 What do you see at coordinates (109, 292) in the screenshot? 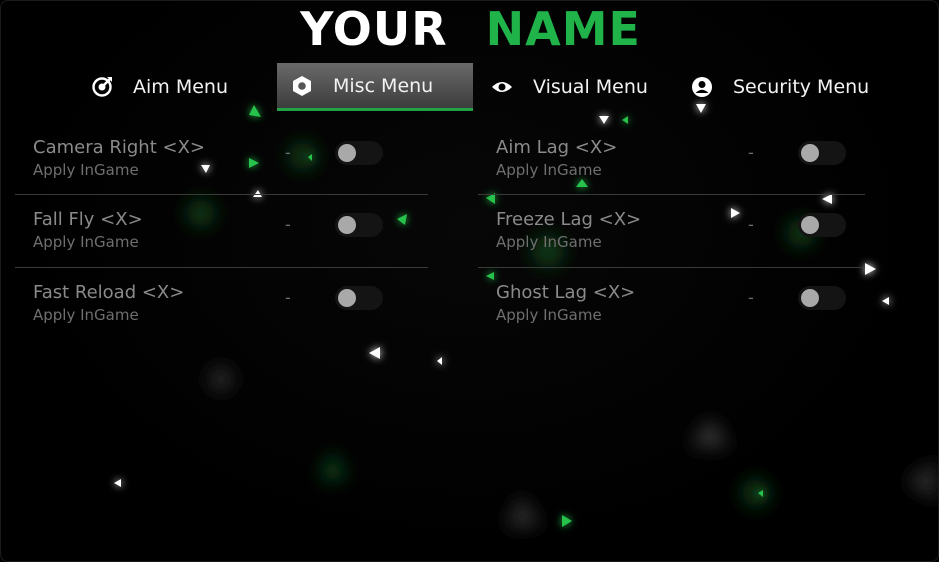
I see `option-name: Fast Reload <X>` at bounding box center [109, 292].